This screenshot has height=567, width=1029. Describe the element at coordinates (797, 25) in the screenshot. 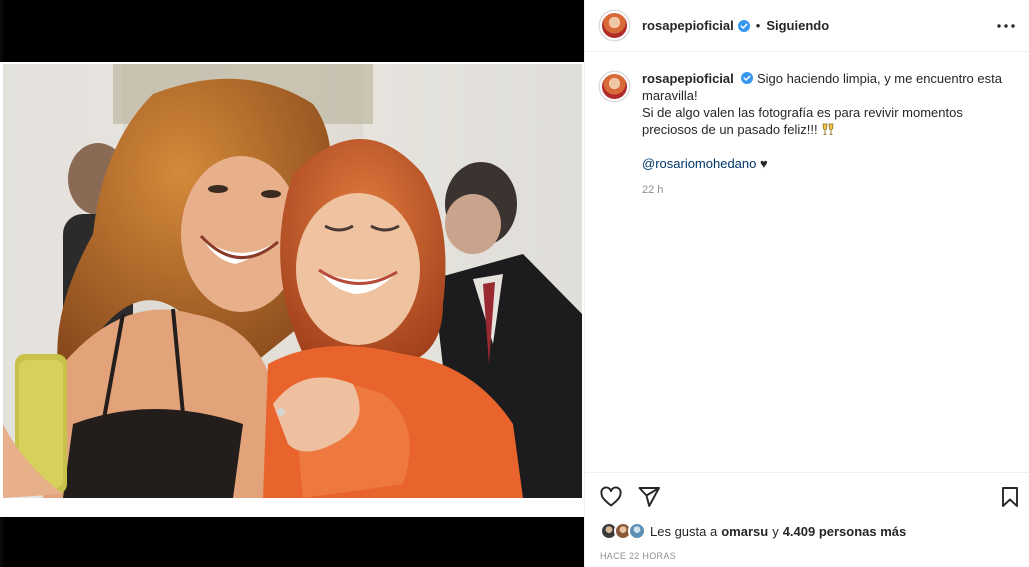

I see `following-button: Siguiendo` at that location.